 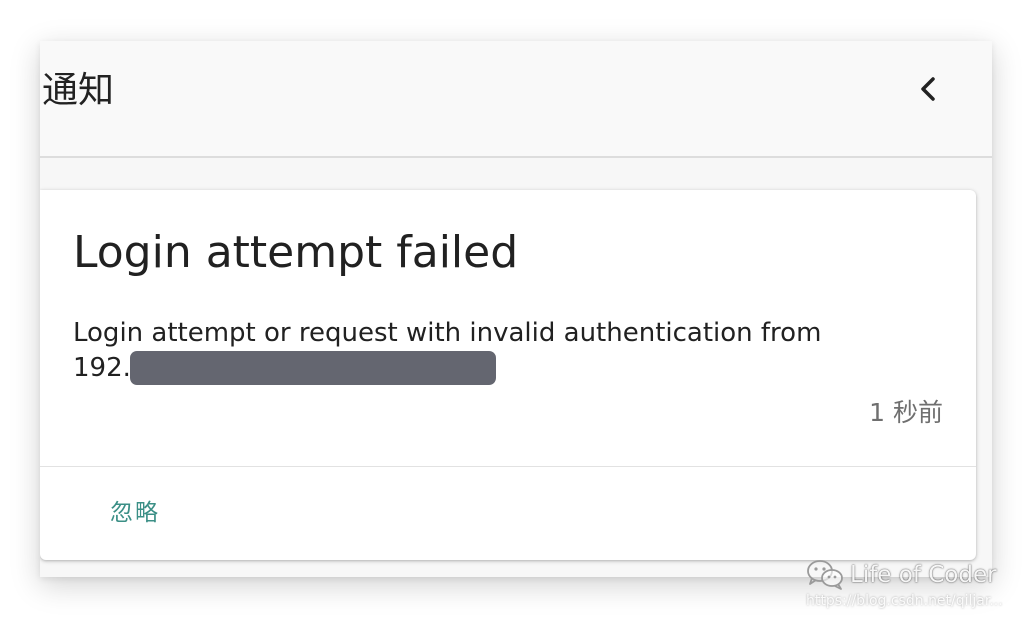 What do you see at coordinates (135, 513) in the screenshot?
I see `dismiss-button: 忽略` at bounding box center [135, 513].